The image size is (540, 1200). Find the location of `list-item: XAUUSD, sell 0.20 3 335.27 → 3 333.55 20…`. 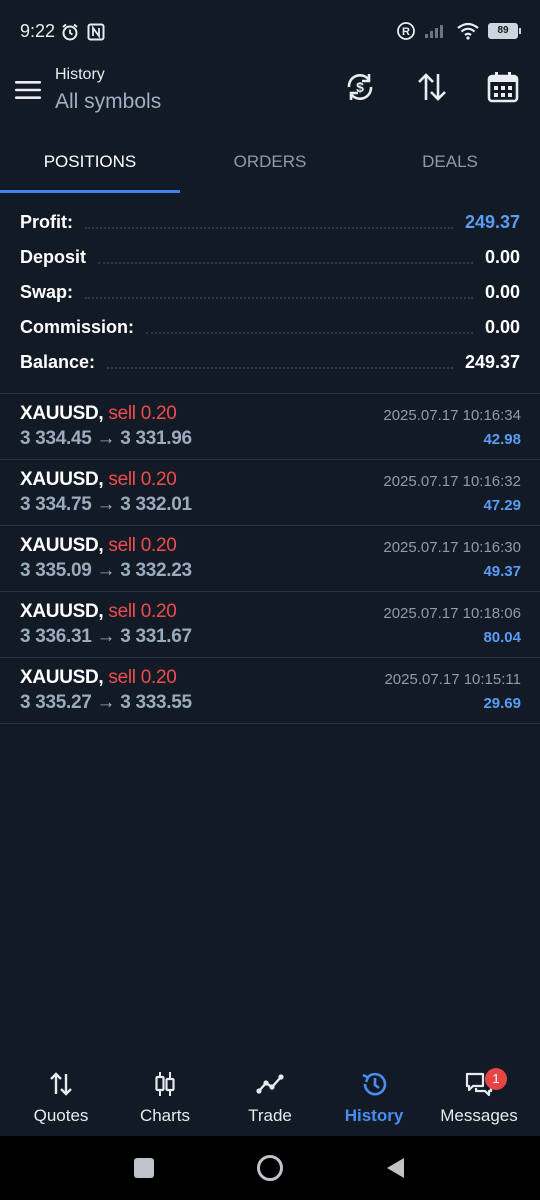

list-item: XAUUSD, sell 0.20 3 335.27 → 3 333.55 20… is located at coordinates (270, 691).